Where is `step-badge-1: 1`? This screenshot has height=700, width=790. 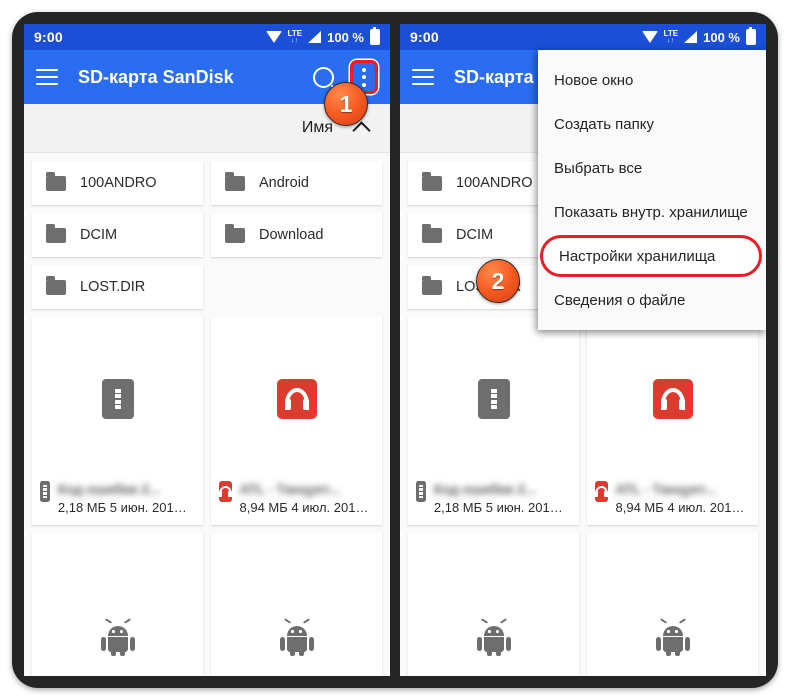
step-badge-1: 1 is located at coordinates (346, 104).